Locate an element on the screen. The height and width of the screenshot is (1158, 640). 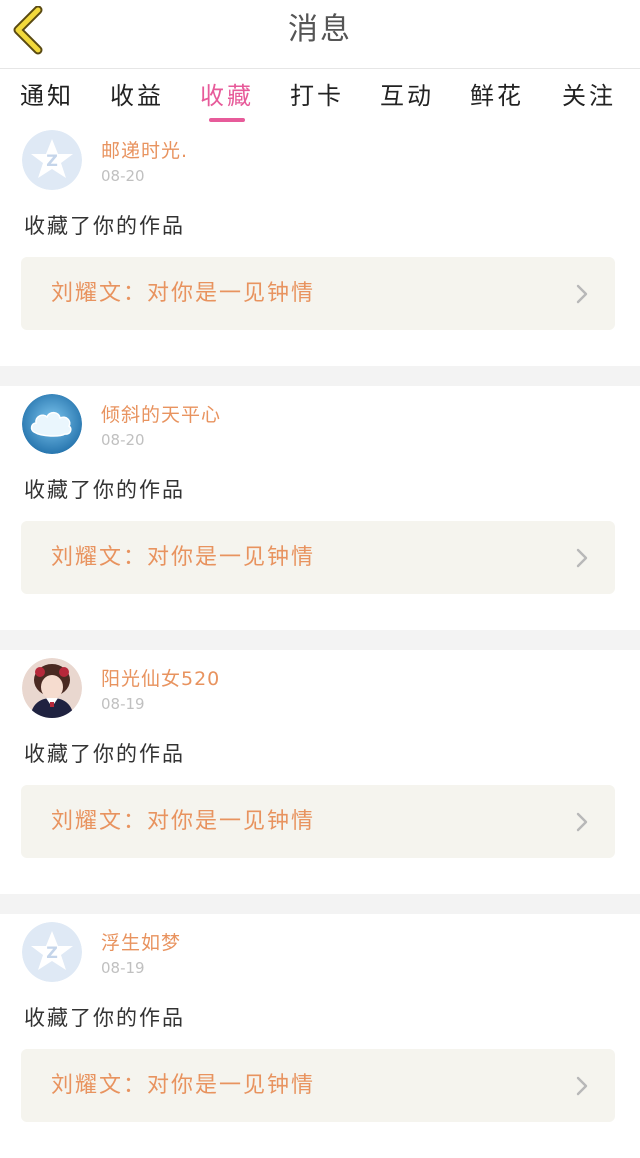
tab-checkin: 打卡 is located at coordinates (317, 93).